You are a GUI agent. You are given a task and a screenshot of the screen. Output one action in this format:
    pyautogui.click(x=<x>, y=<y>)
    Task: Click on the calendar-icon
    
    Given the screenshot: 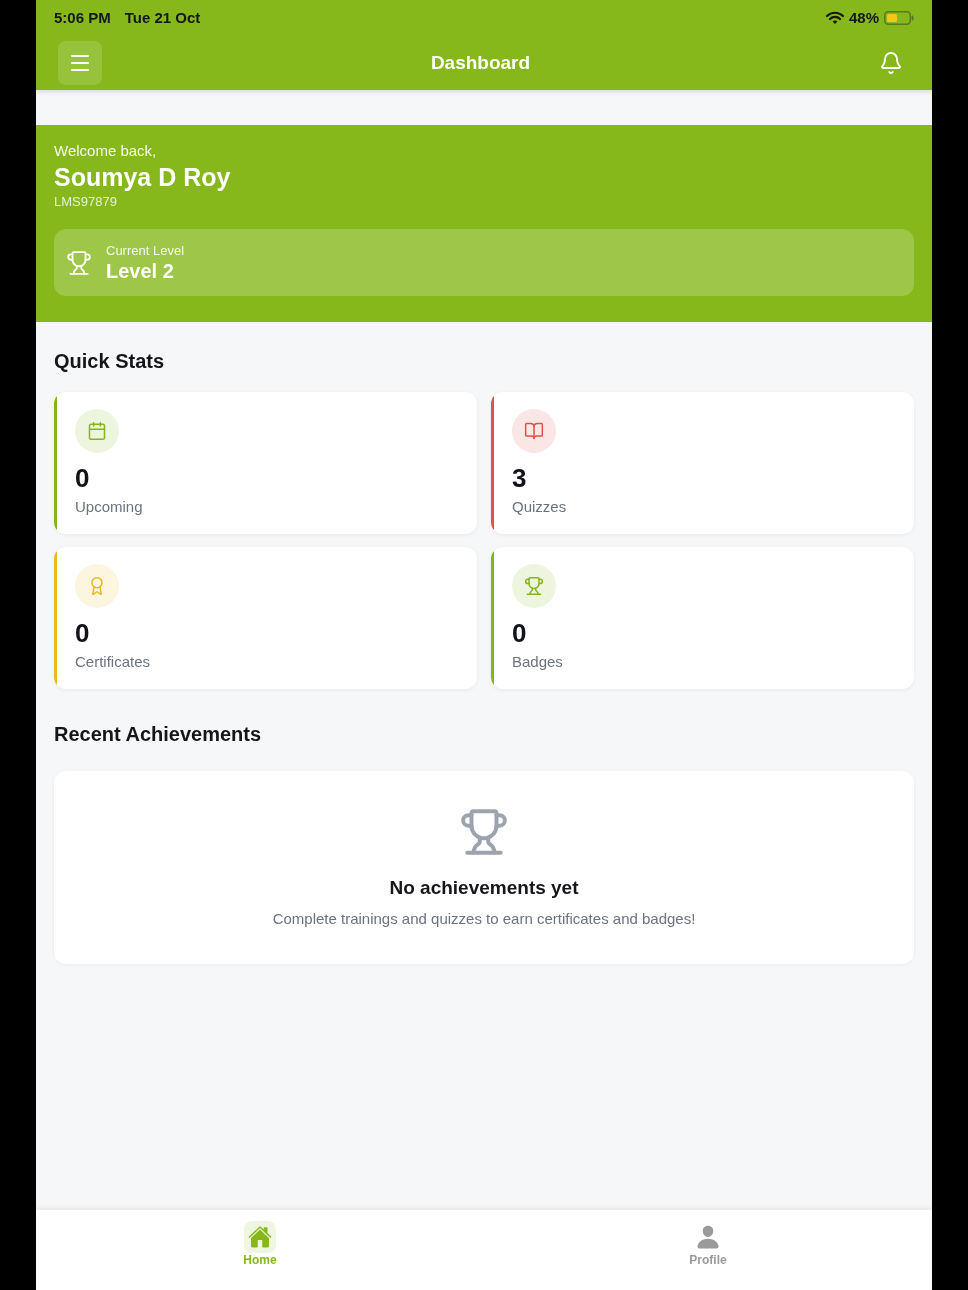 What is the action you would take?
    pyautogui.click(x=97, y=431)
    